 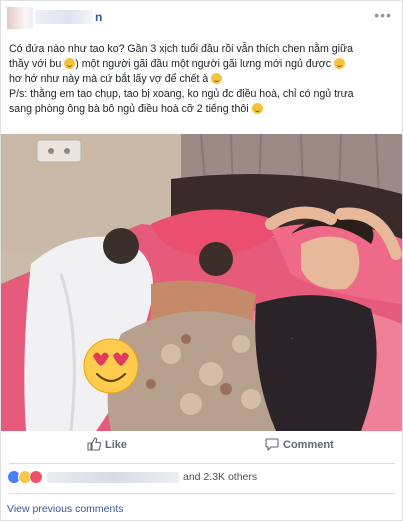 I want to click on post-actions-bar: Like Comment, so click(x=201, y=447).